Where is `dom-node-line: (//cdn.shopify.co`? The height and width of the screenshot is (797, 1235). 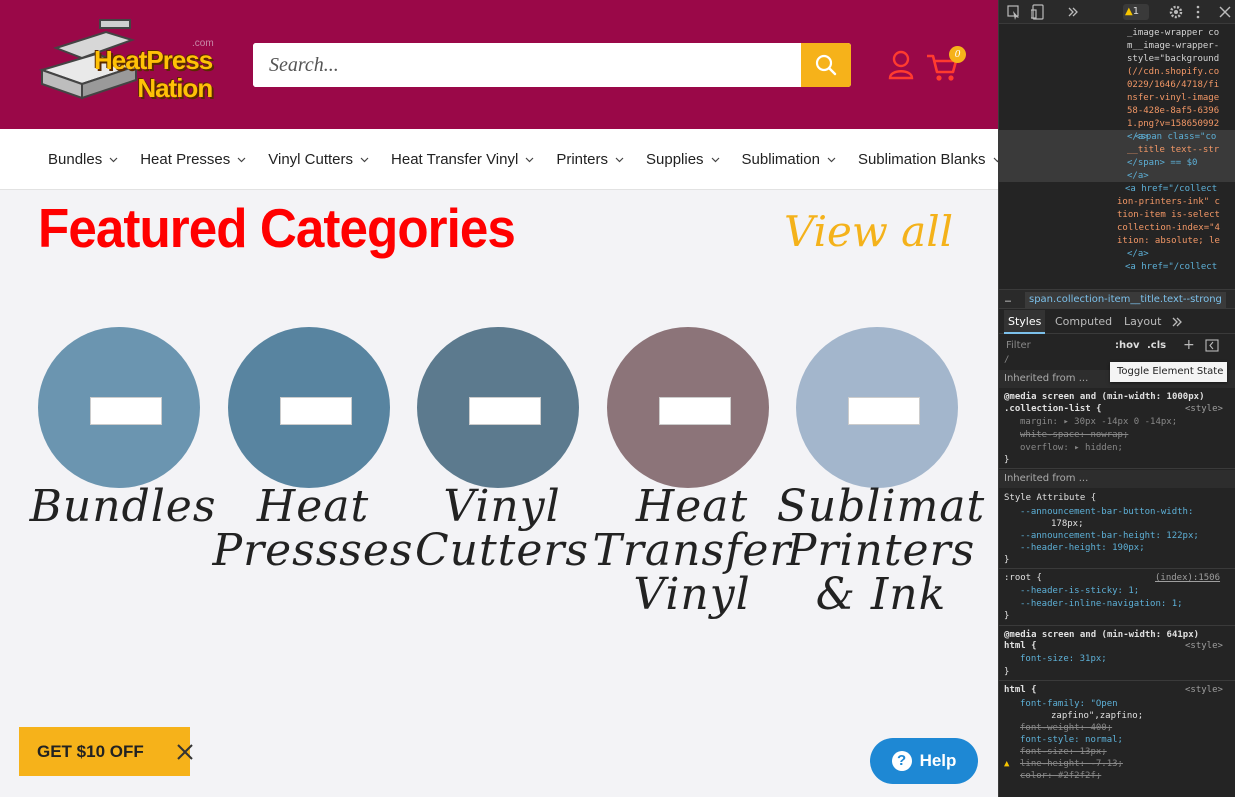
dom-node-line: (//cdn.shopify.co is located at coordinates (1173, 72).